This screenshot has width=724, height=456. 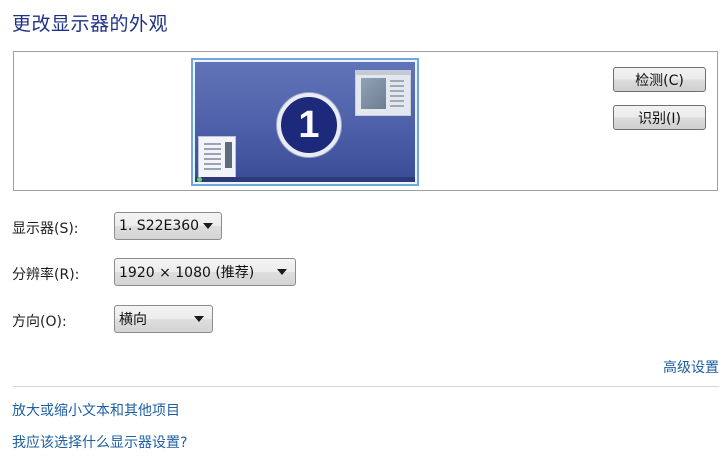 I want to click on resolution-label: 分辨率(R):, so click(x=46, y=275).